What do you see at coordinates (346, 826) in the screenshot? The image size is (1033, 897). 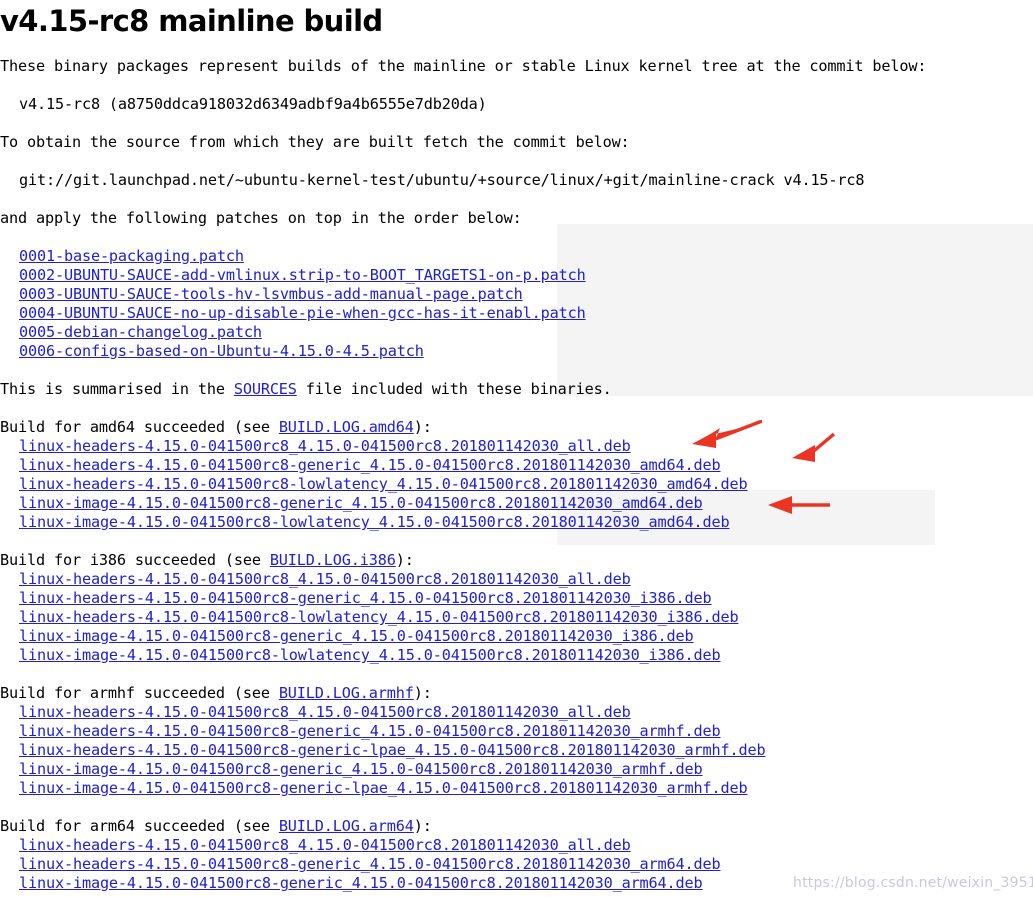 I see `build-log-link: BUILD.LOG.arm64` at bounding box center [346, 826].